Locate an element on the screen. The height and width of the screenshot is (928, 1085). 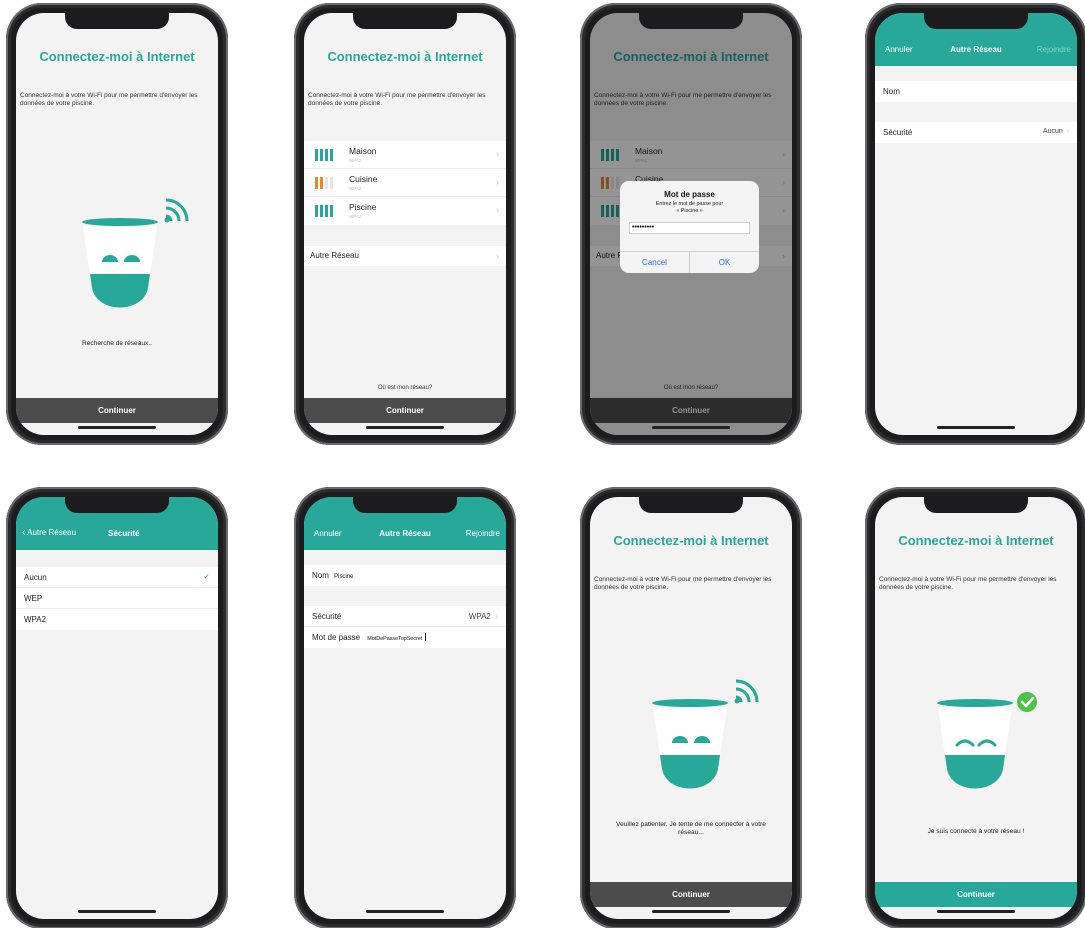
name-group: Nom is located at coordinates (976, 91).